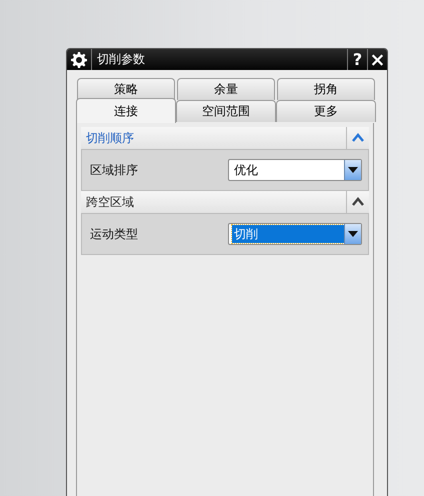 The height and width of the screenshot is (496, 424). I want to click on window-title: 切削参数, so click(121, 59).